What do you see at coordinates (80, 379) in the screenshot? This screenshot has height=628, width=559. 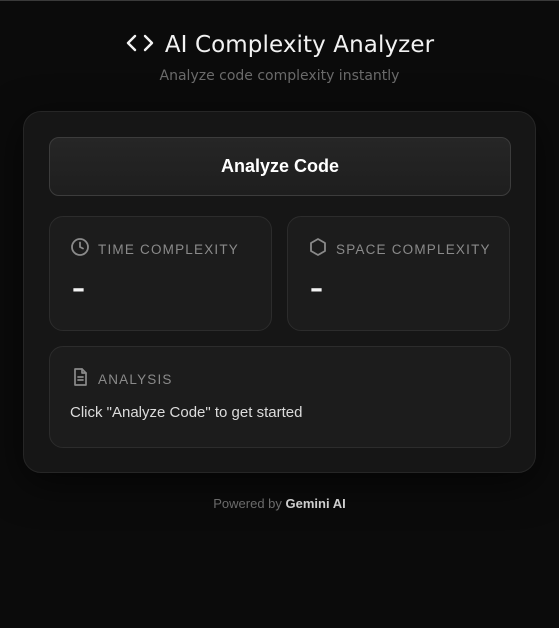 I see `document-icon` at bounding box center [80, 379].